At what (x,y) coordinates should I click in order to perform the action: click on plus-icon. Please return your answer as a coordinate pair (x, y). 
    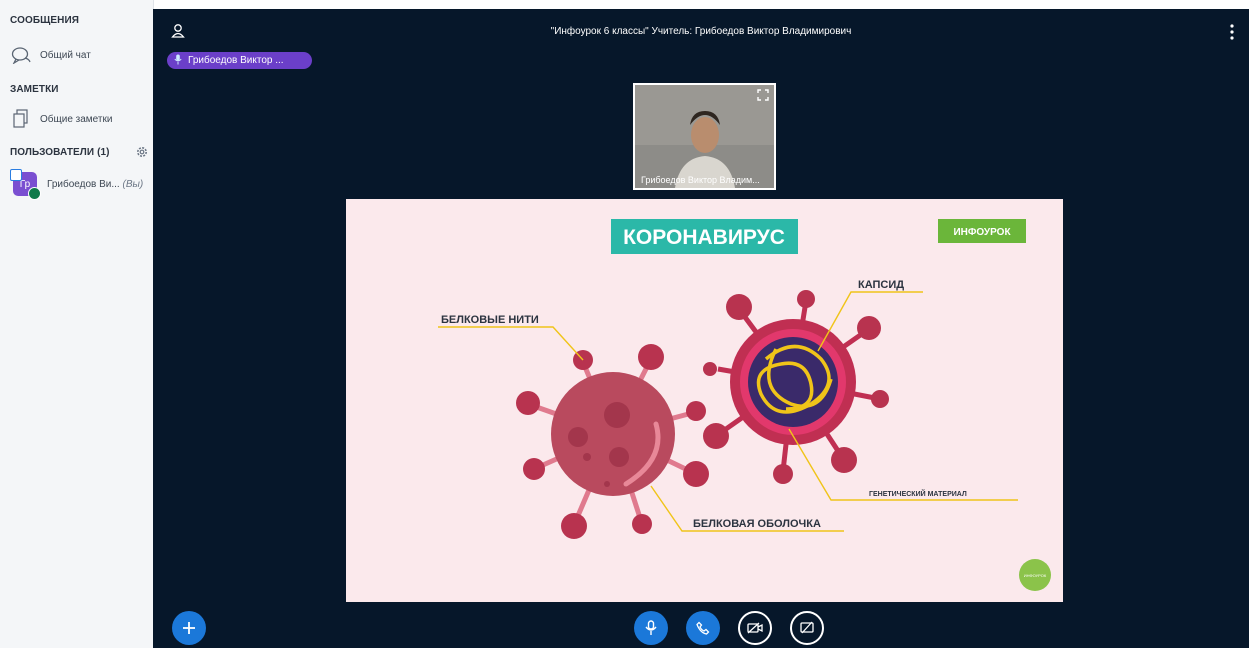
    Looking at the image, I should click on (189, 628).